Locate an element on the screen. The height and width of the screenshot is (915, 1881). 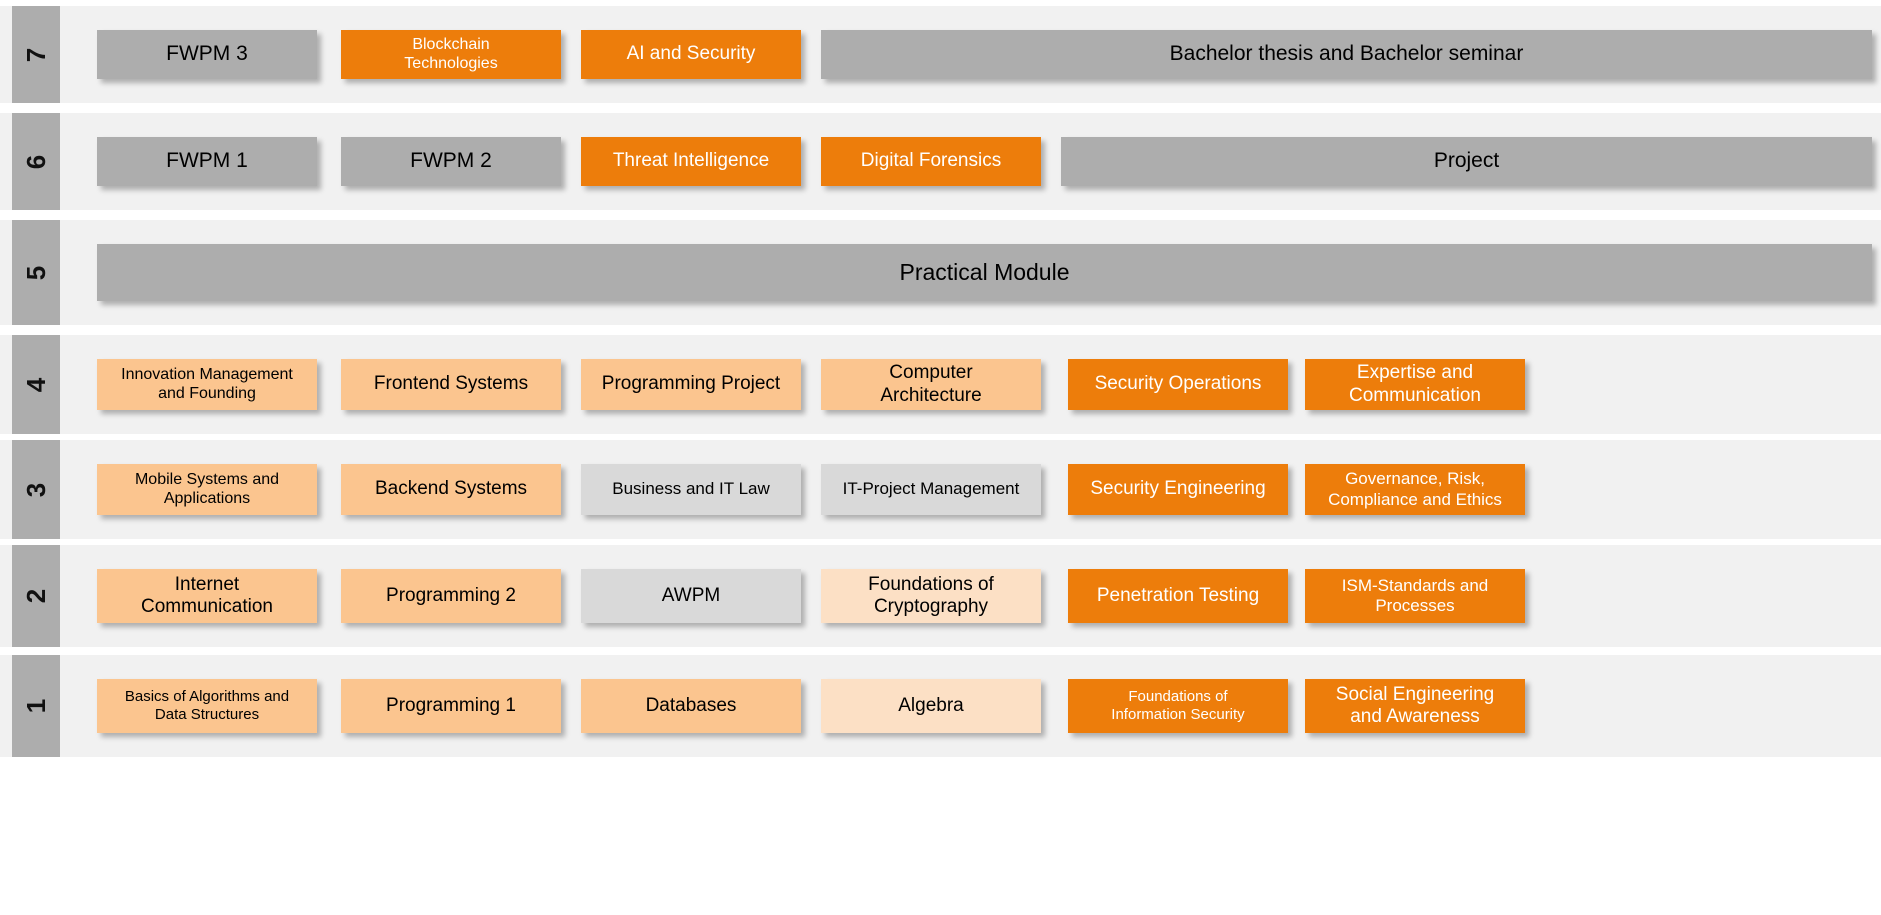
semester-number-cell-5: 5 is located at coordinates (36, 272).